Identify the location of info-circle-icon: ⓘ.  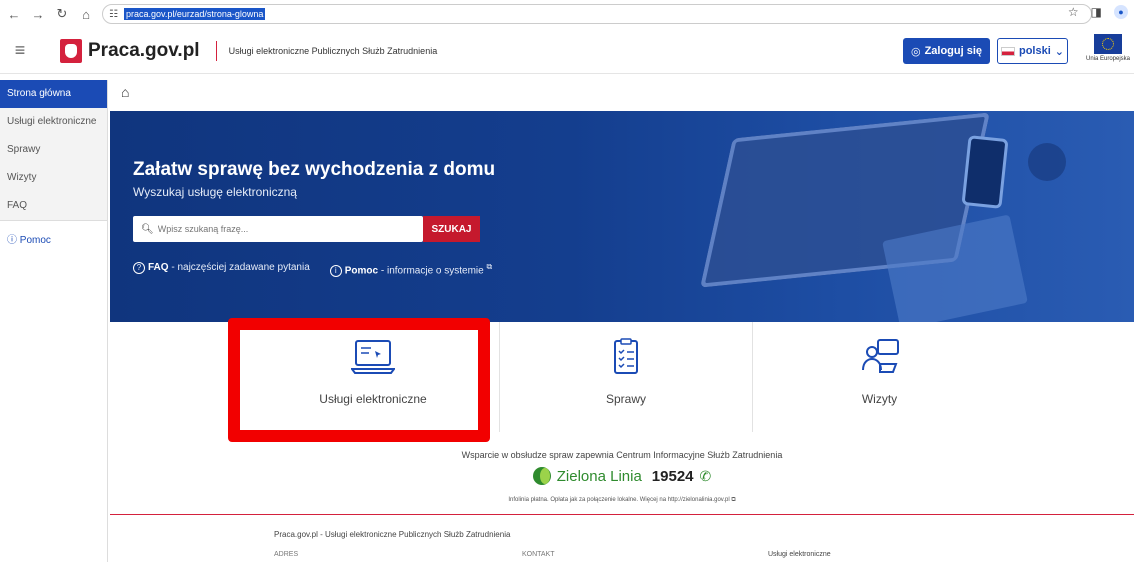
(12, 240).